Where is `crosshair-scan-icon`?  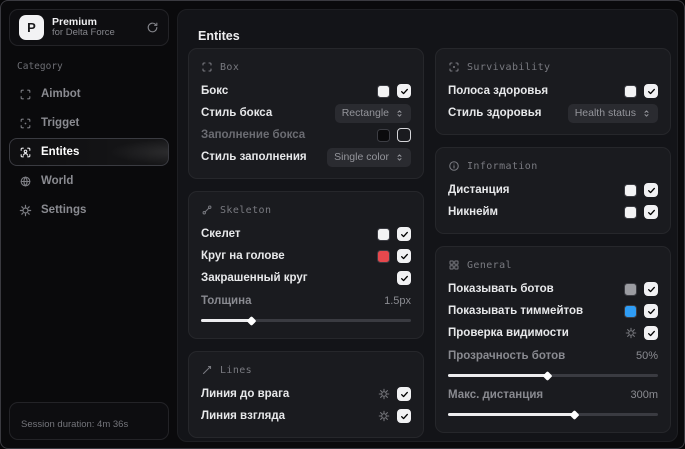 crosshair-scan-icon is located at coordinates (25, 94).